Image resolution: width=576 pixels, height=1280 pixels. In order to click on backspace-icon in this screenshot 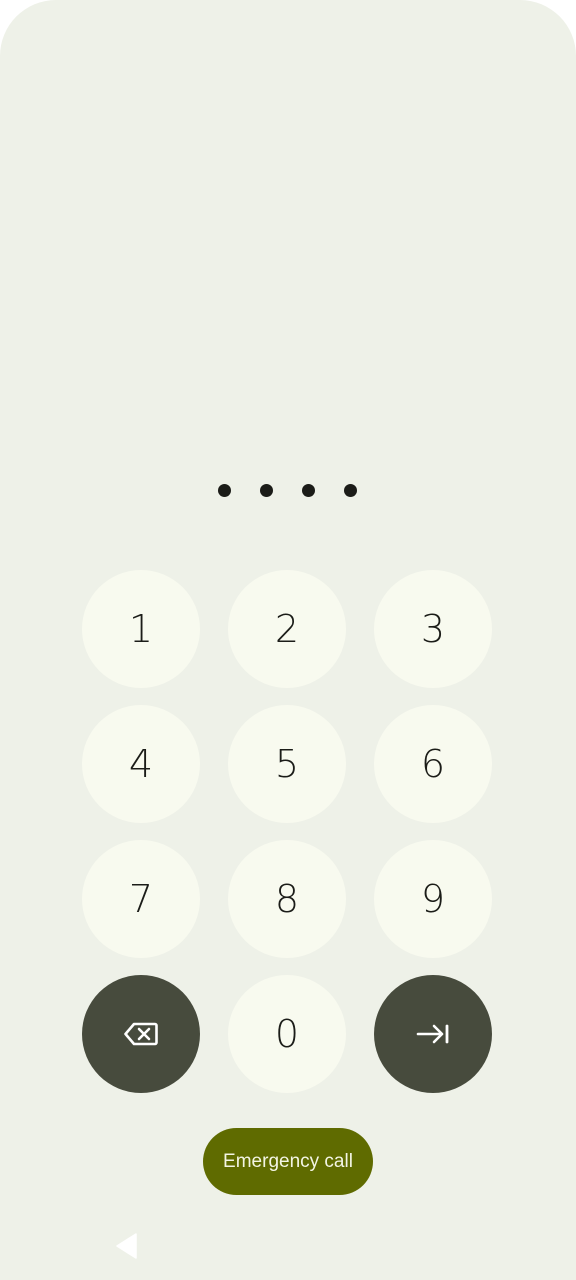, I will do `click(141, 1034)`.